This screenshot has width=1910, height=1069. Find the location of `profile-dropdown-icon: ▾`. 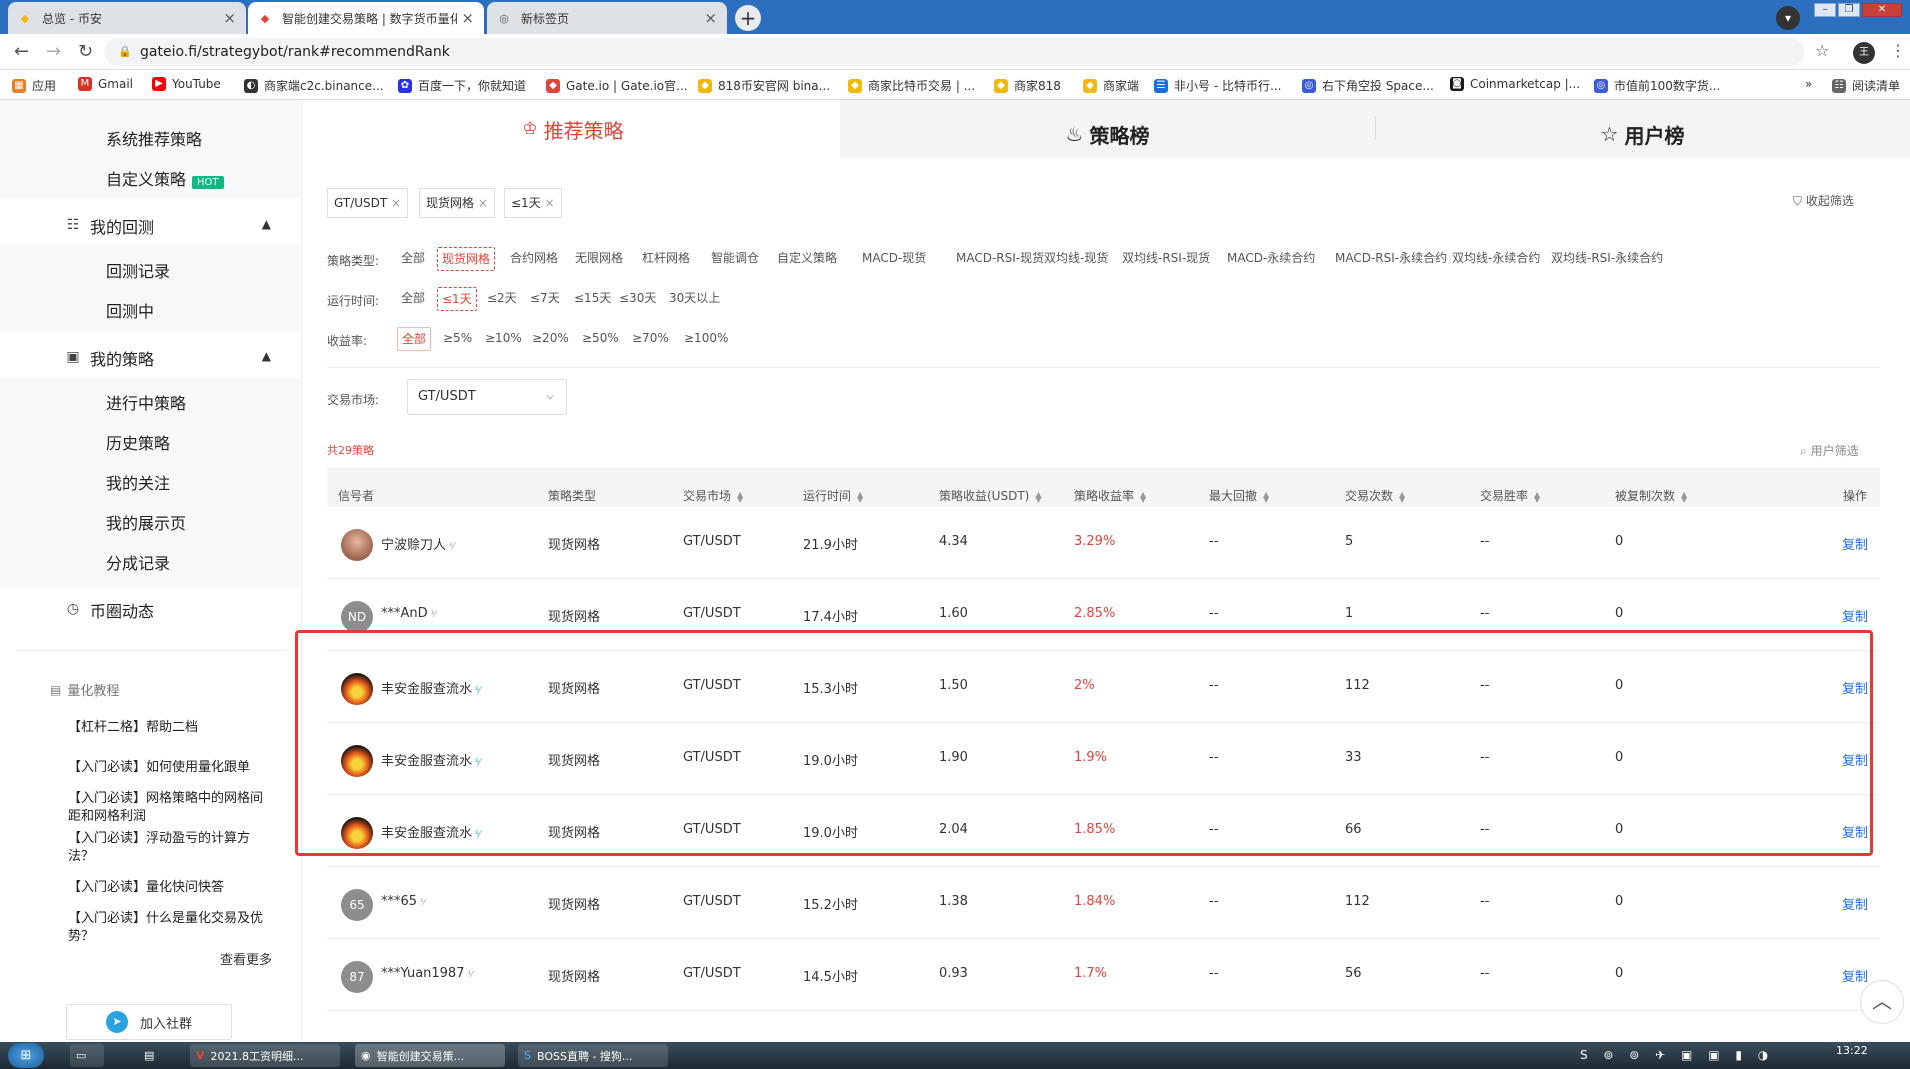

profile-dropdown-icon: ▾ is located at coordinates (1788, 18).